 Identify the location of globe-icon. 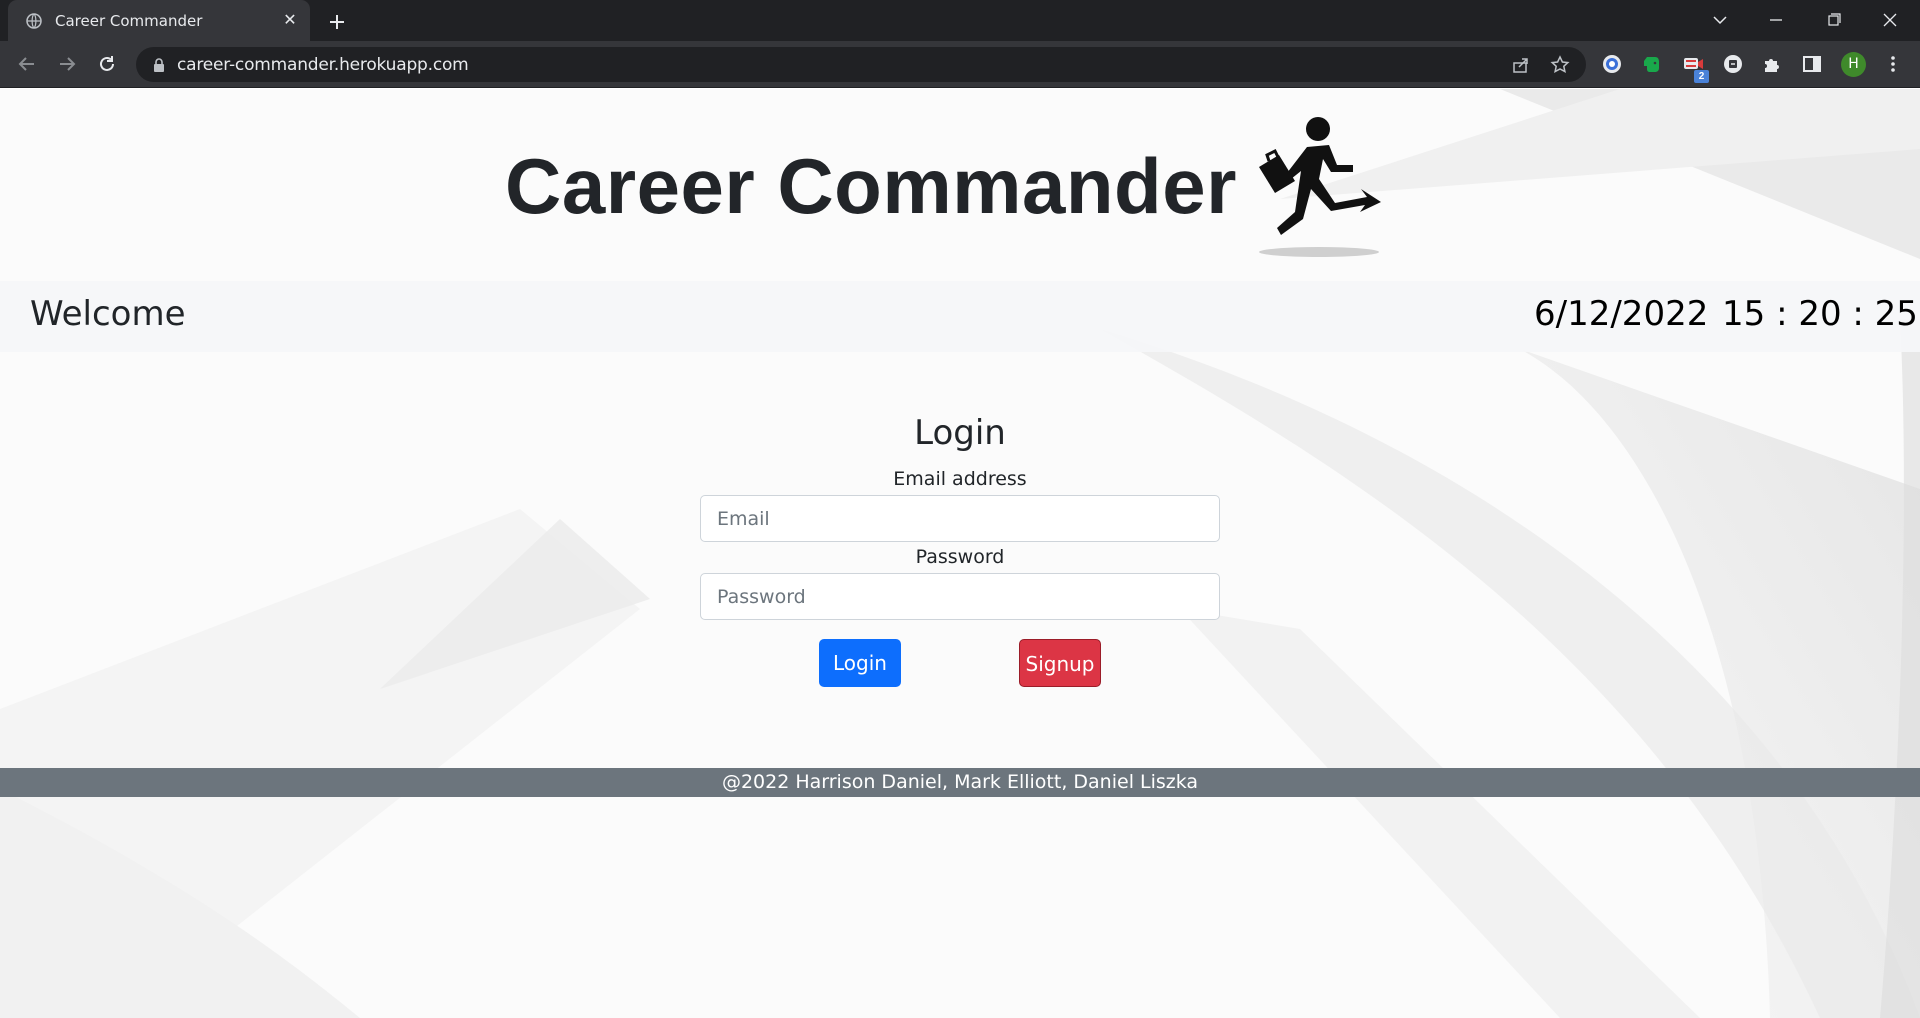
(34, 21).